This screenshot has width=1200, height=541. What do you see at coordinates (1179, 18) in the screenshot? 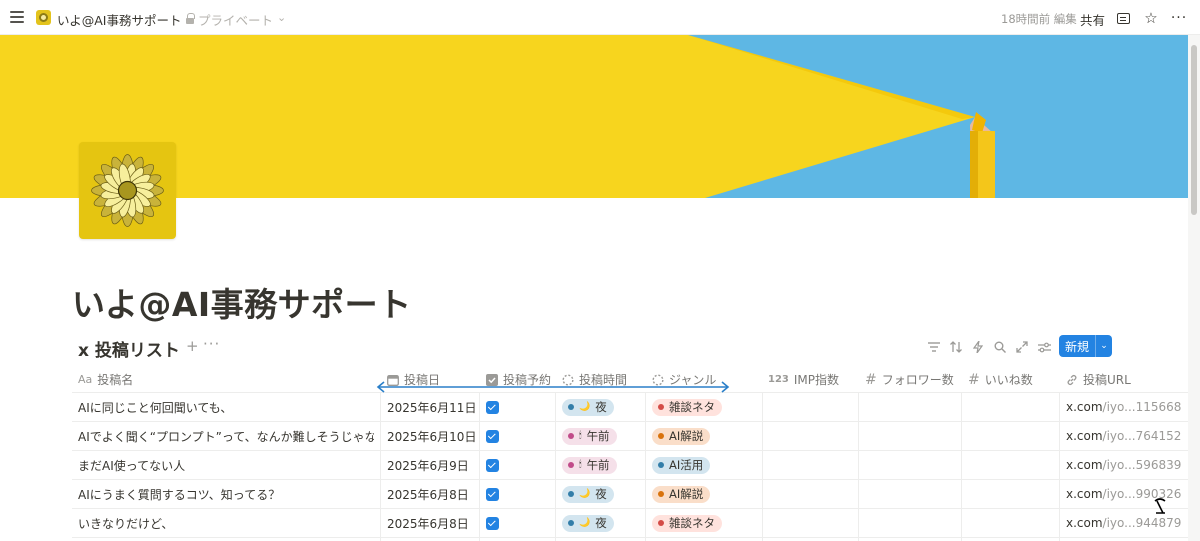
I see `more-icon: ···` at bounding box center [1179, 18].